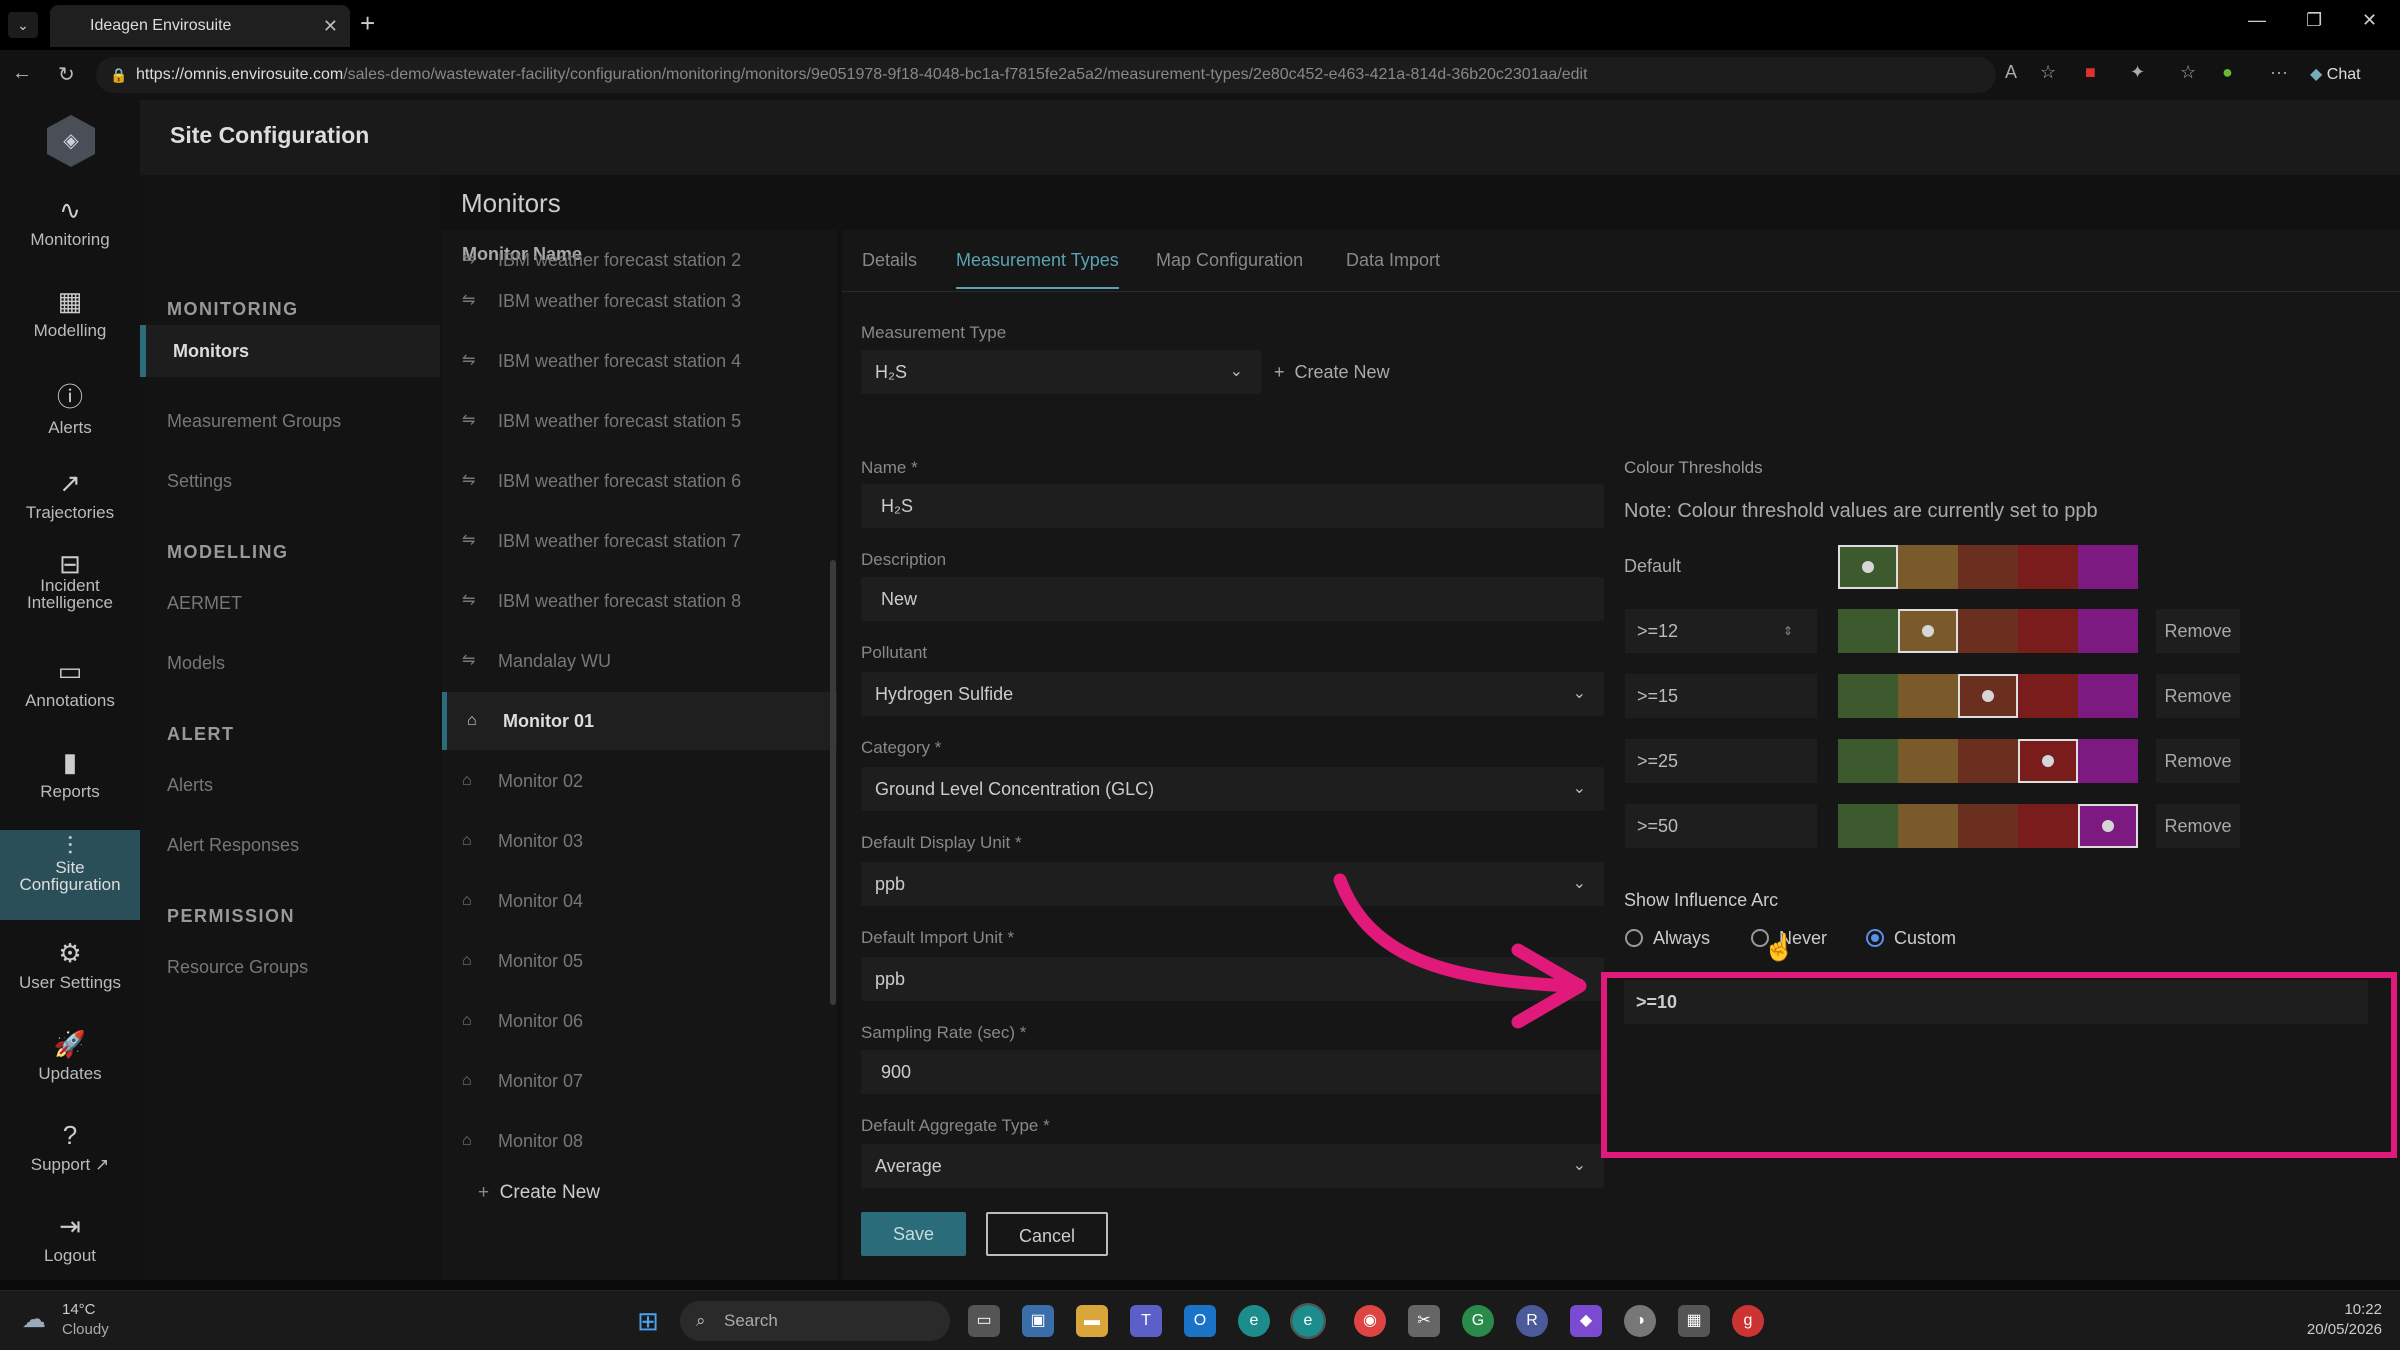 This screenshot has width=2400, height=1350. What do you see at coordinates (1061, 372) in the screenshot?
I see `measurement-type-select: H₂S ⌄` at bounding box center [1061, 372].